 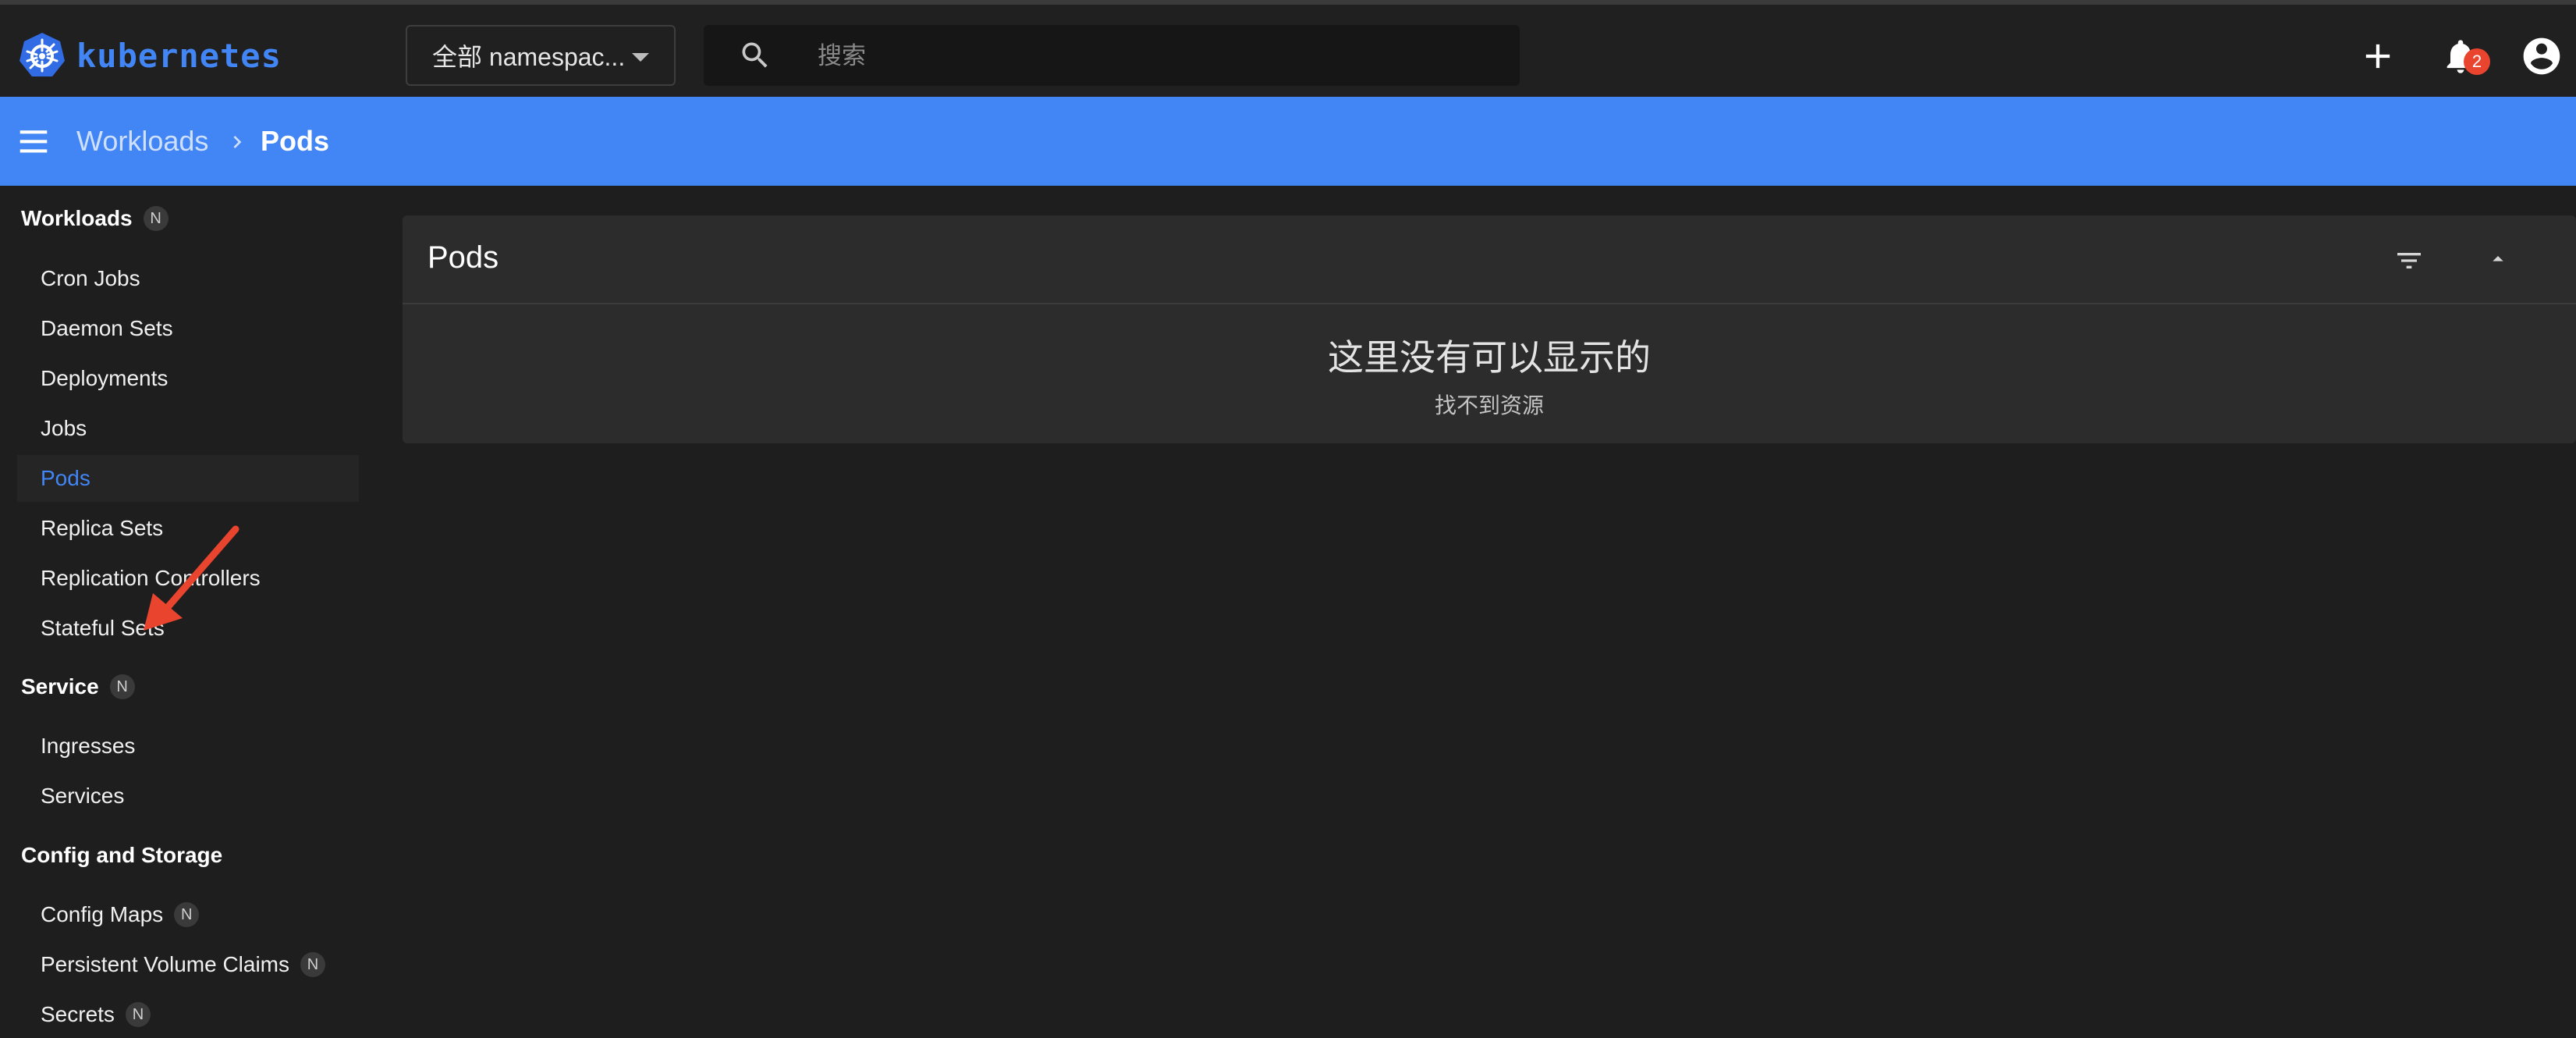 I want to click on top-app-bar: kubernetes 全部 namespac... 2, so click(x=1288, y=48).